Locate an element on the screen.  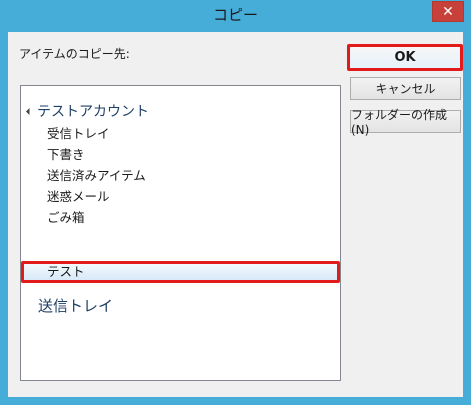
close-icon: ✕ is located at coordinates (448, 11).